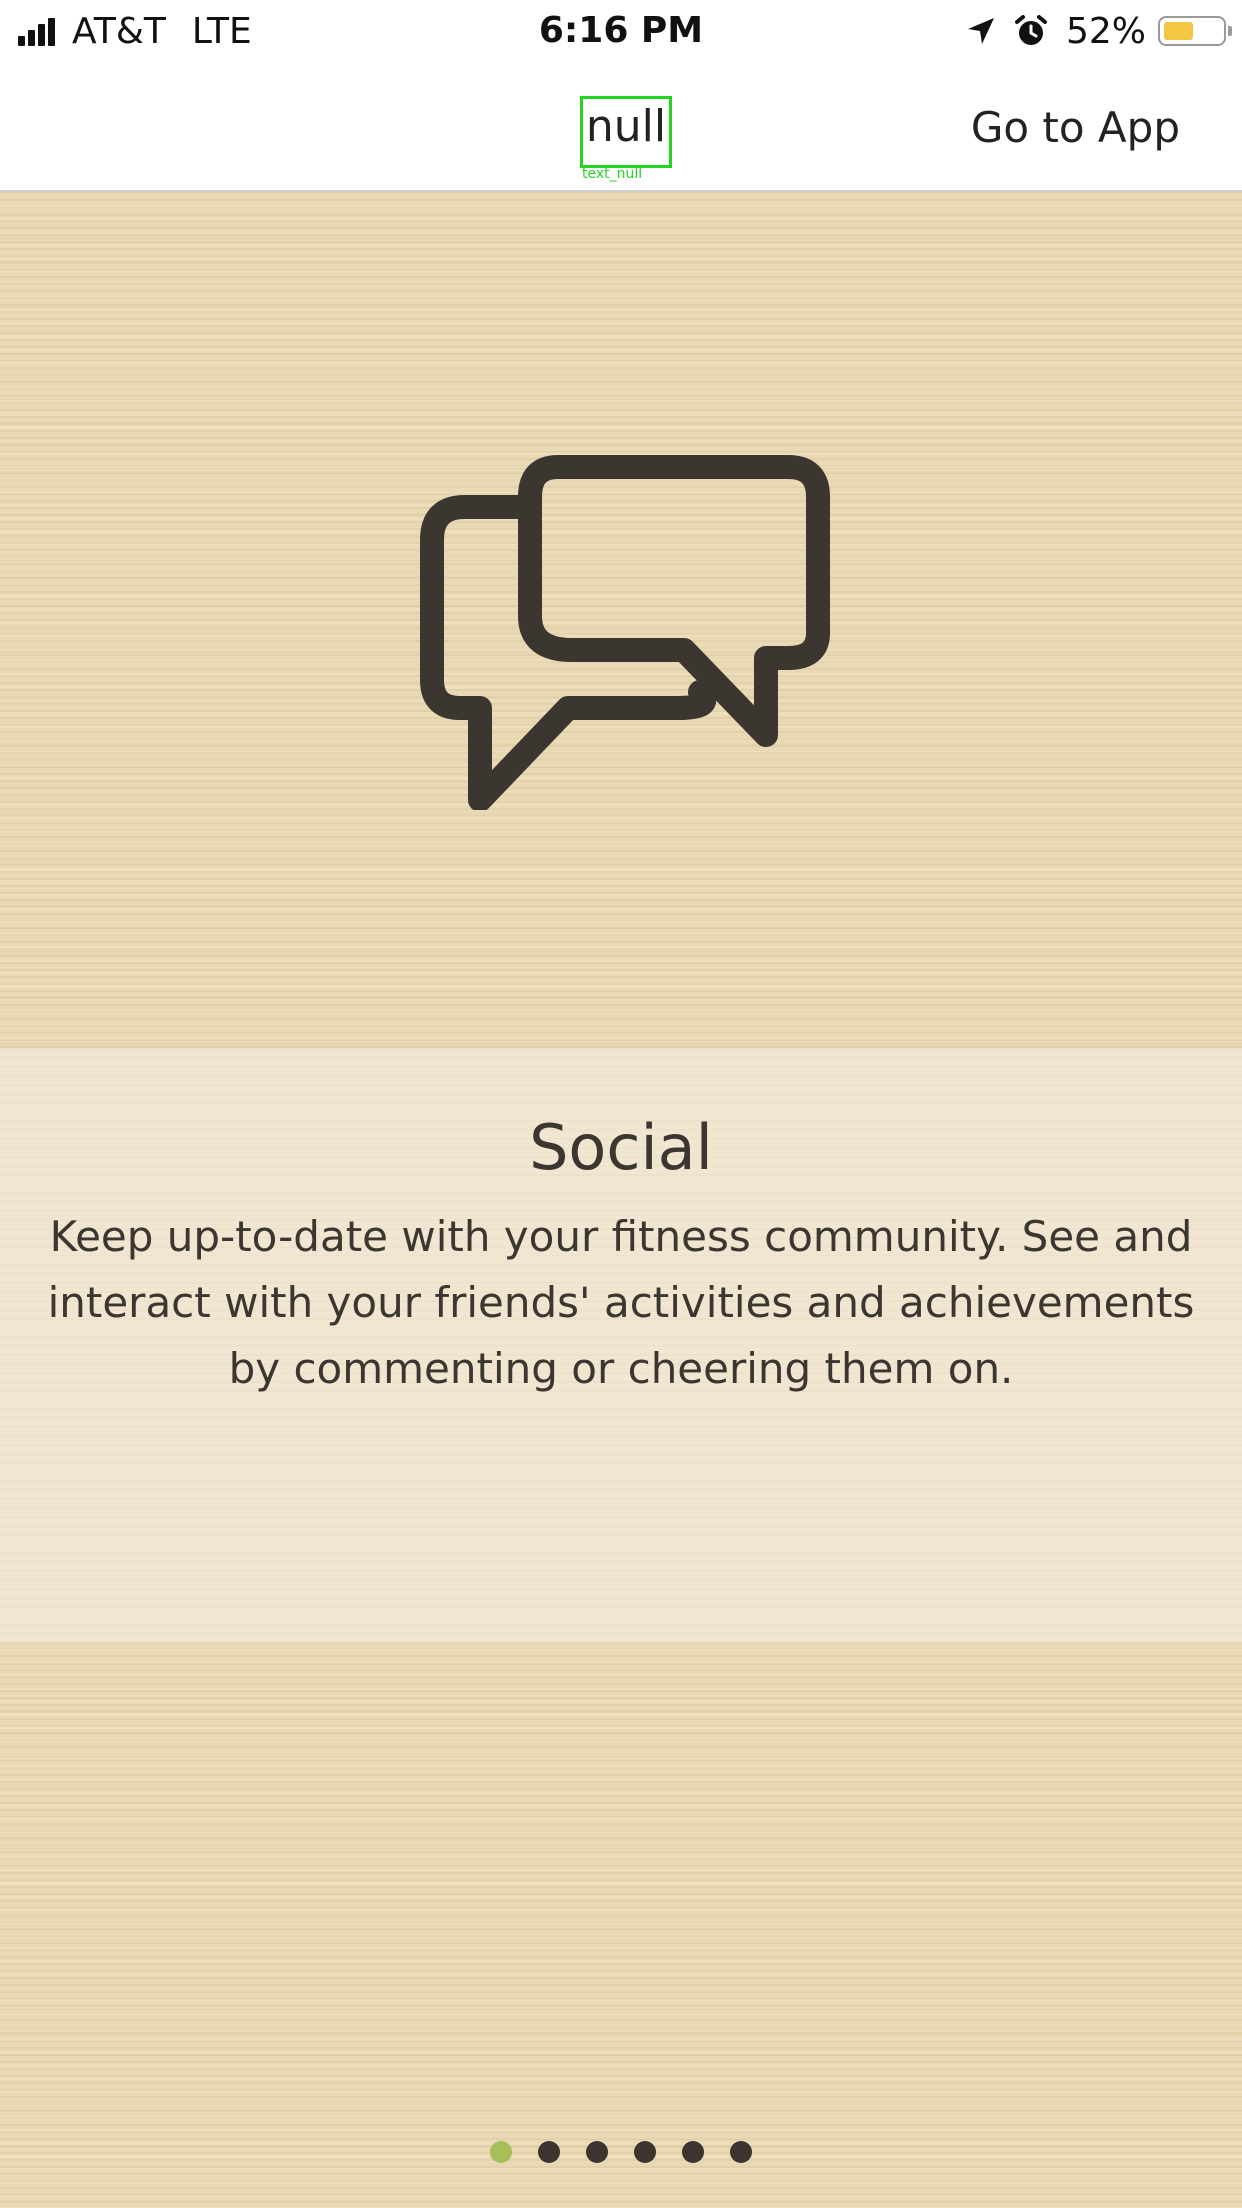 The image size is (1242, 2208). Describe the element at coordinates (625, 632) in the screenshot. I see `chat-bubbles-icon` at that location.